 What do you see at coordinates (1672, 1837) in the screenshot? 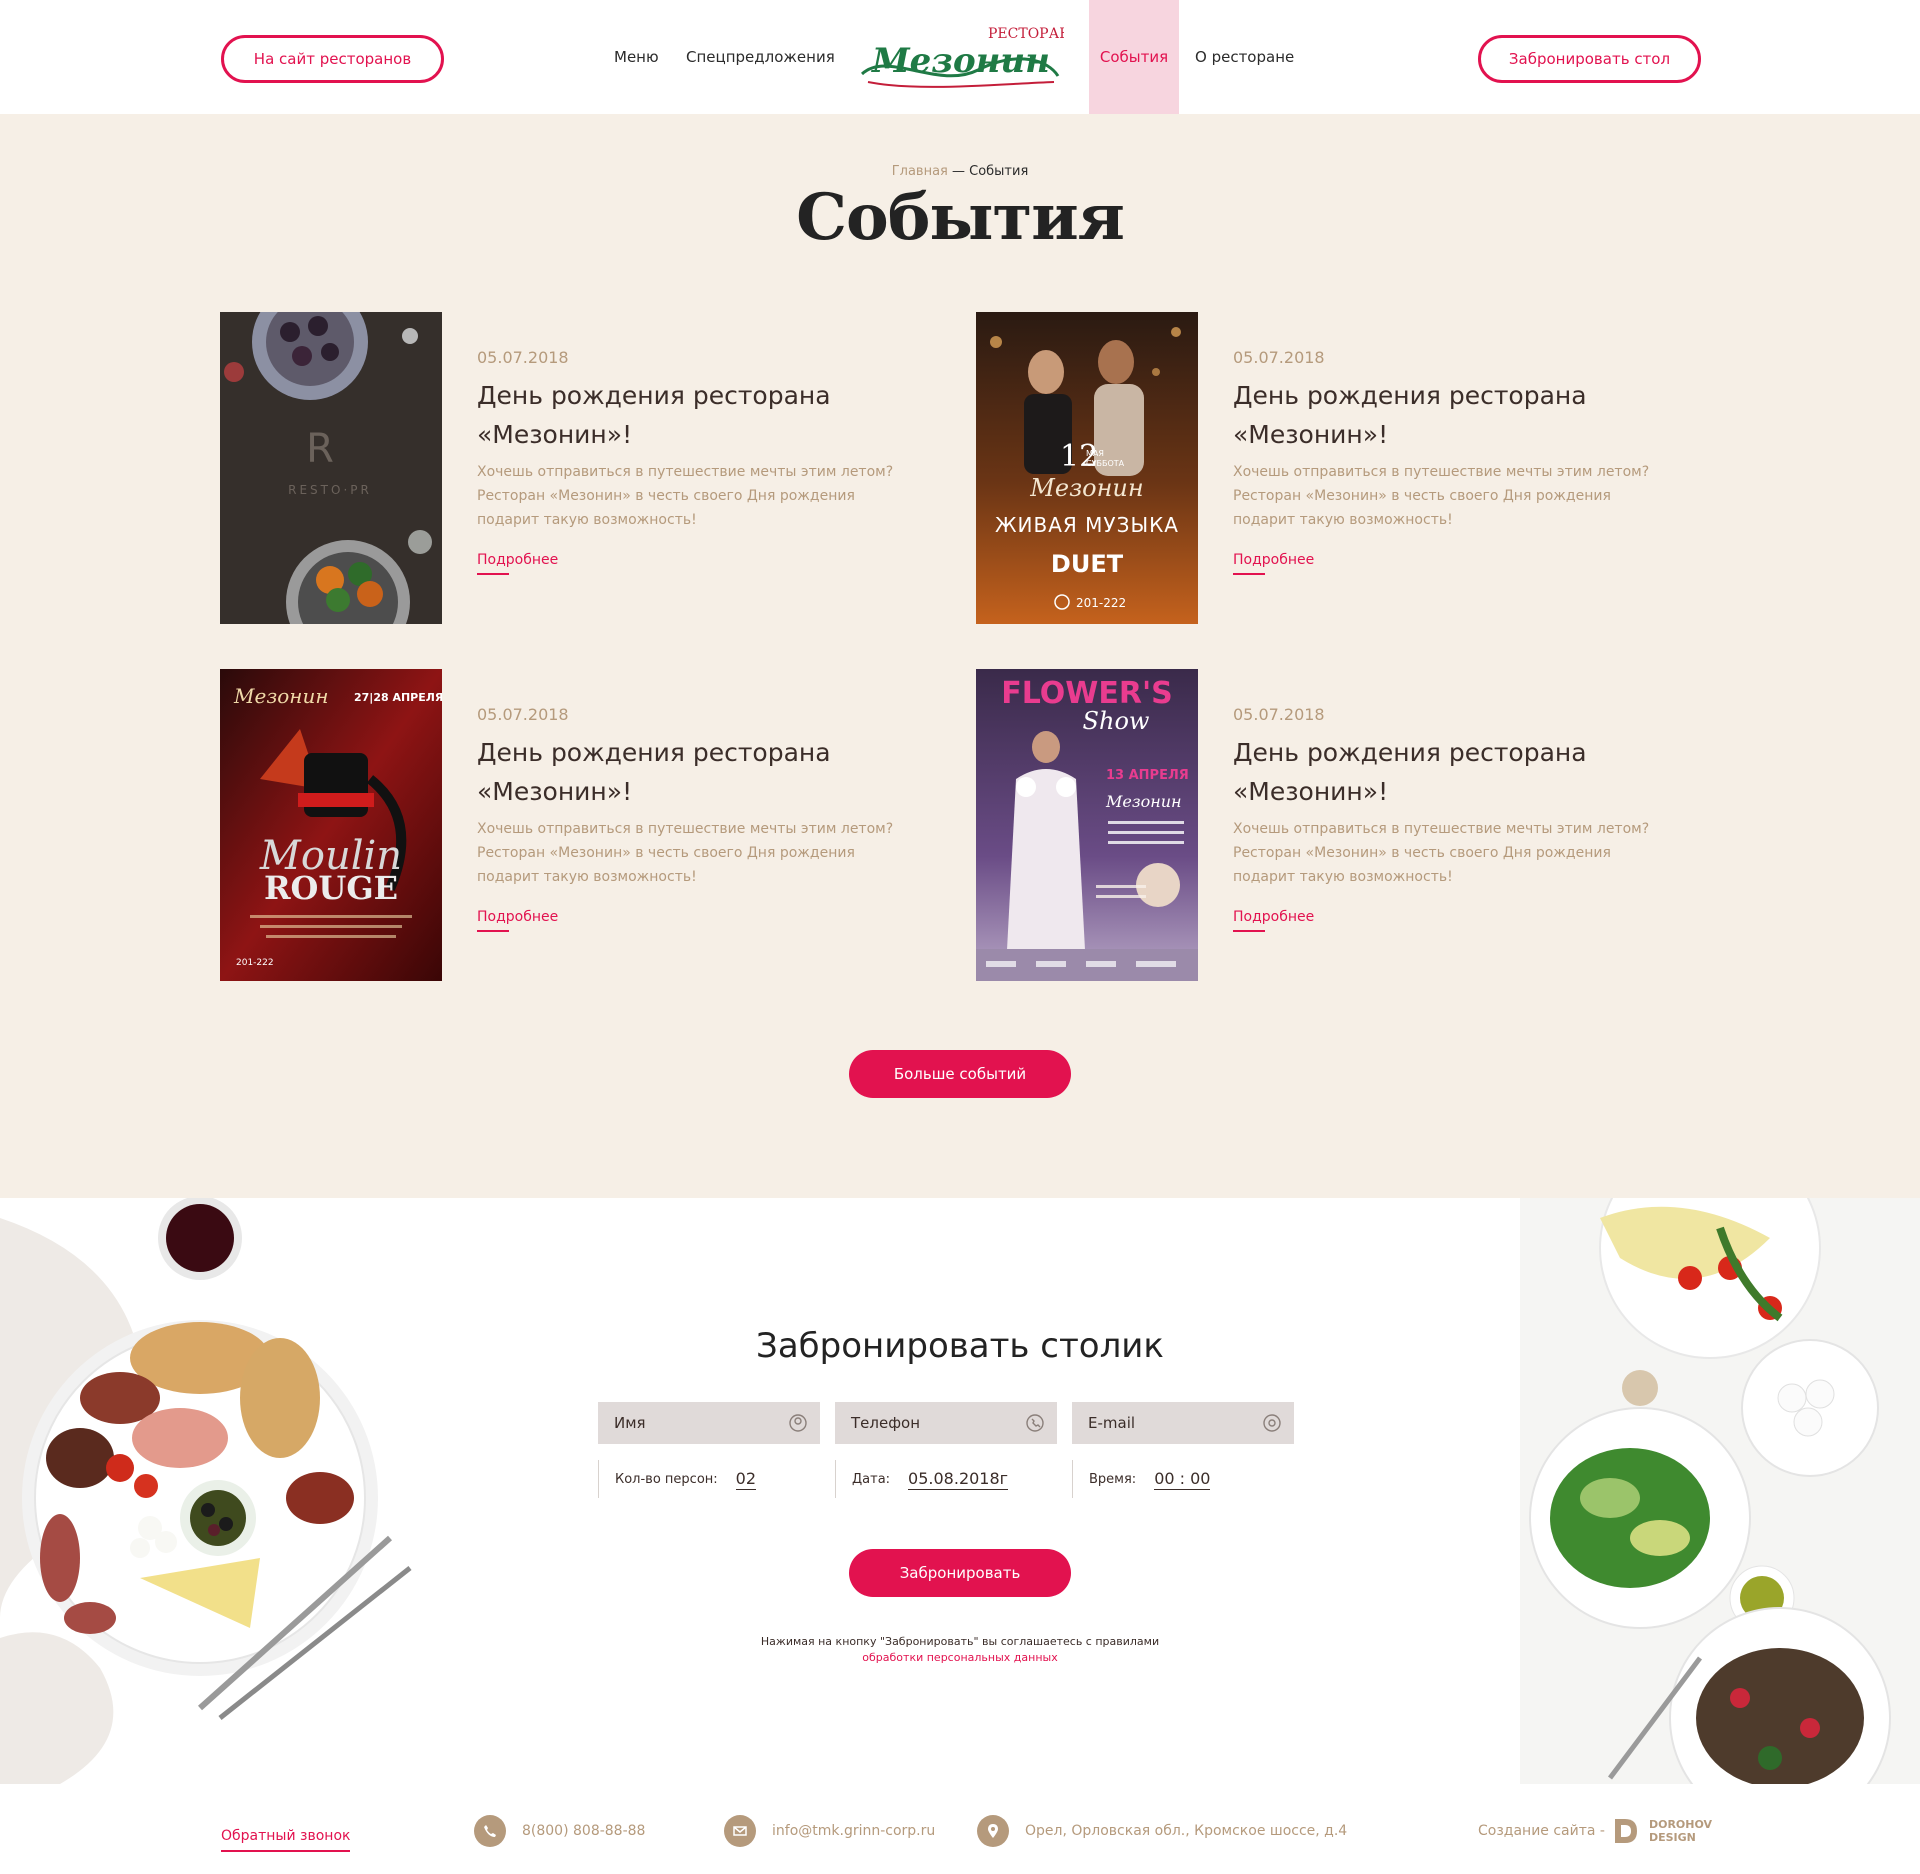
I see `credit-name-line-2: DESIGN` at bounding box center [1672, 1837].